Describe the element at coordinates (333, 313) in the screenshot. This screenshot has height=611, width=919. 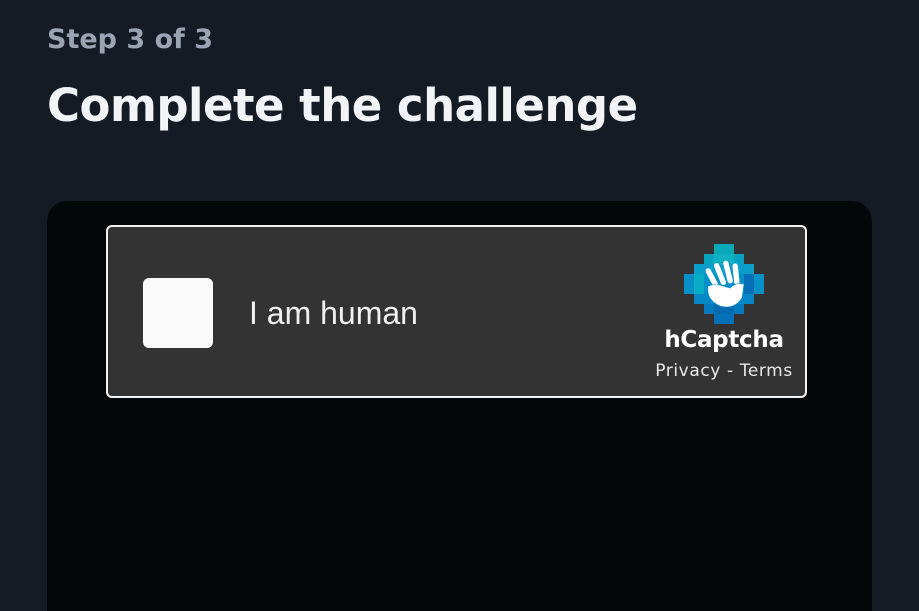
I see `captcha-checkbox-label: I am human` at that location.